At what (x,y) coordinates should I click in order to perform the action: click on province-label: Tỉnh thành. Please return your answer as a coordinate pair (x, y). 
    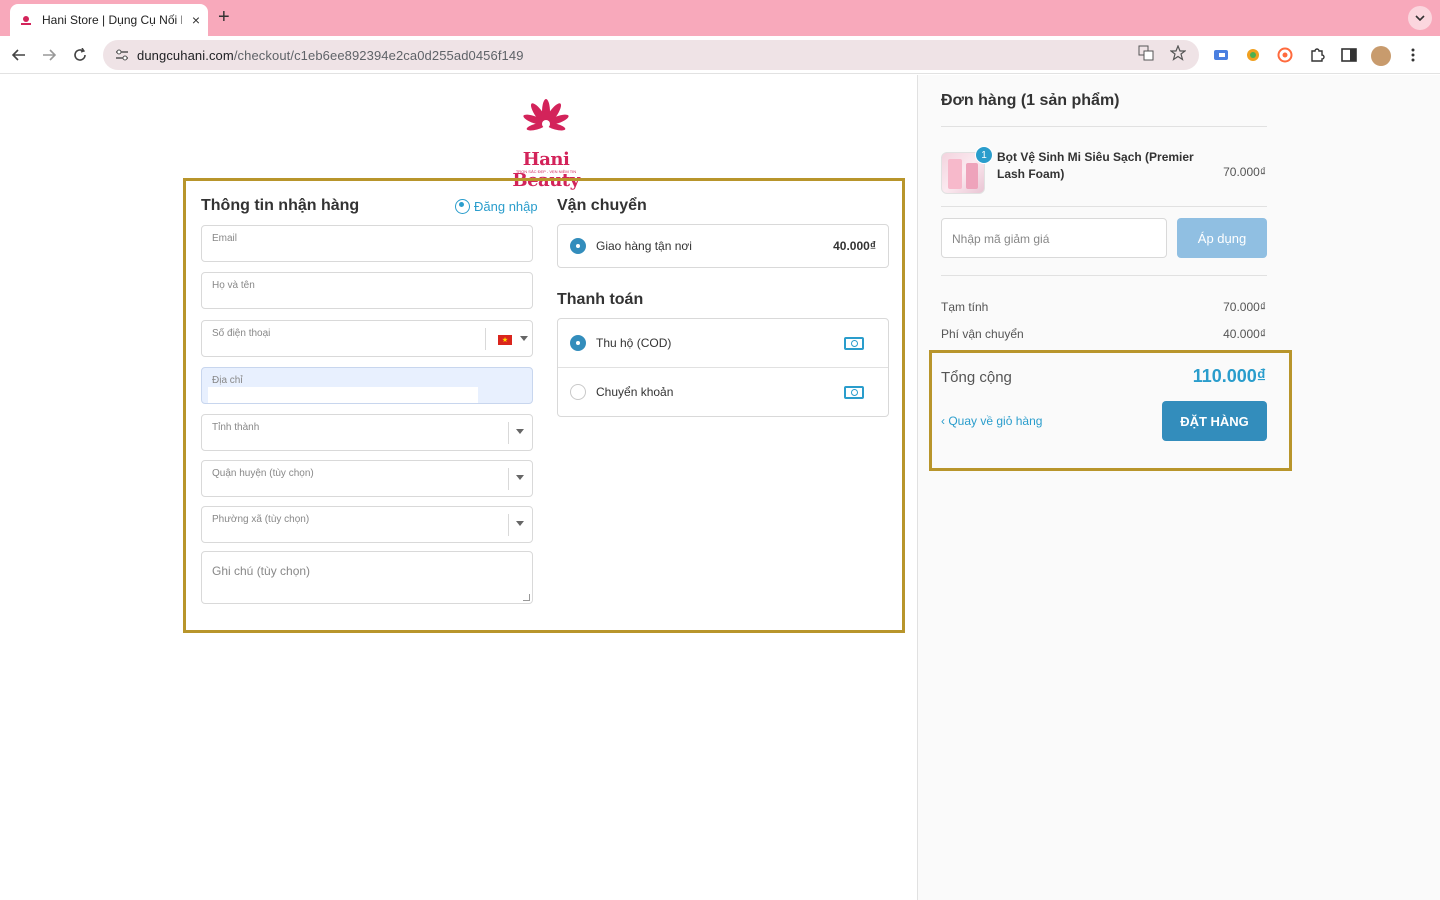
    Looking at the image, I should click on (236, 427).